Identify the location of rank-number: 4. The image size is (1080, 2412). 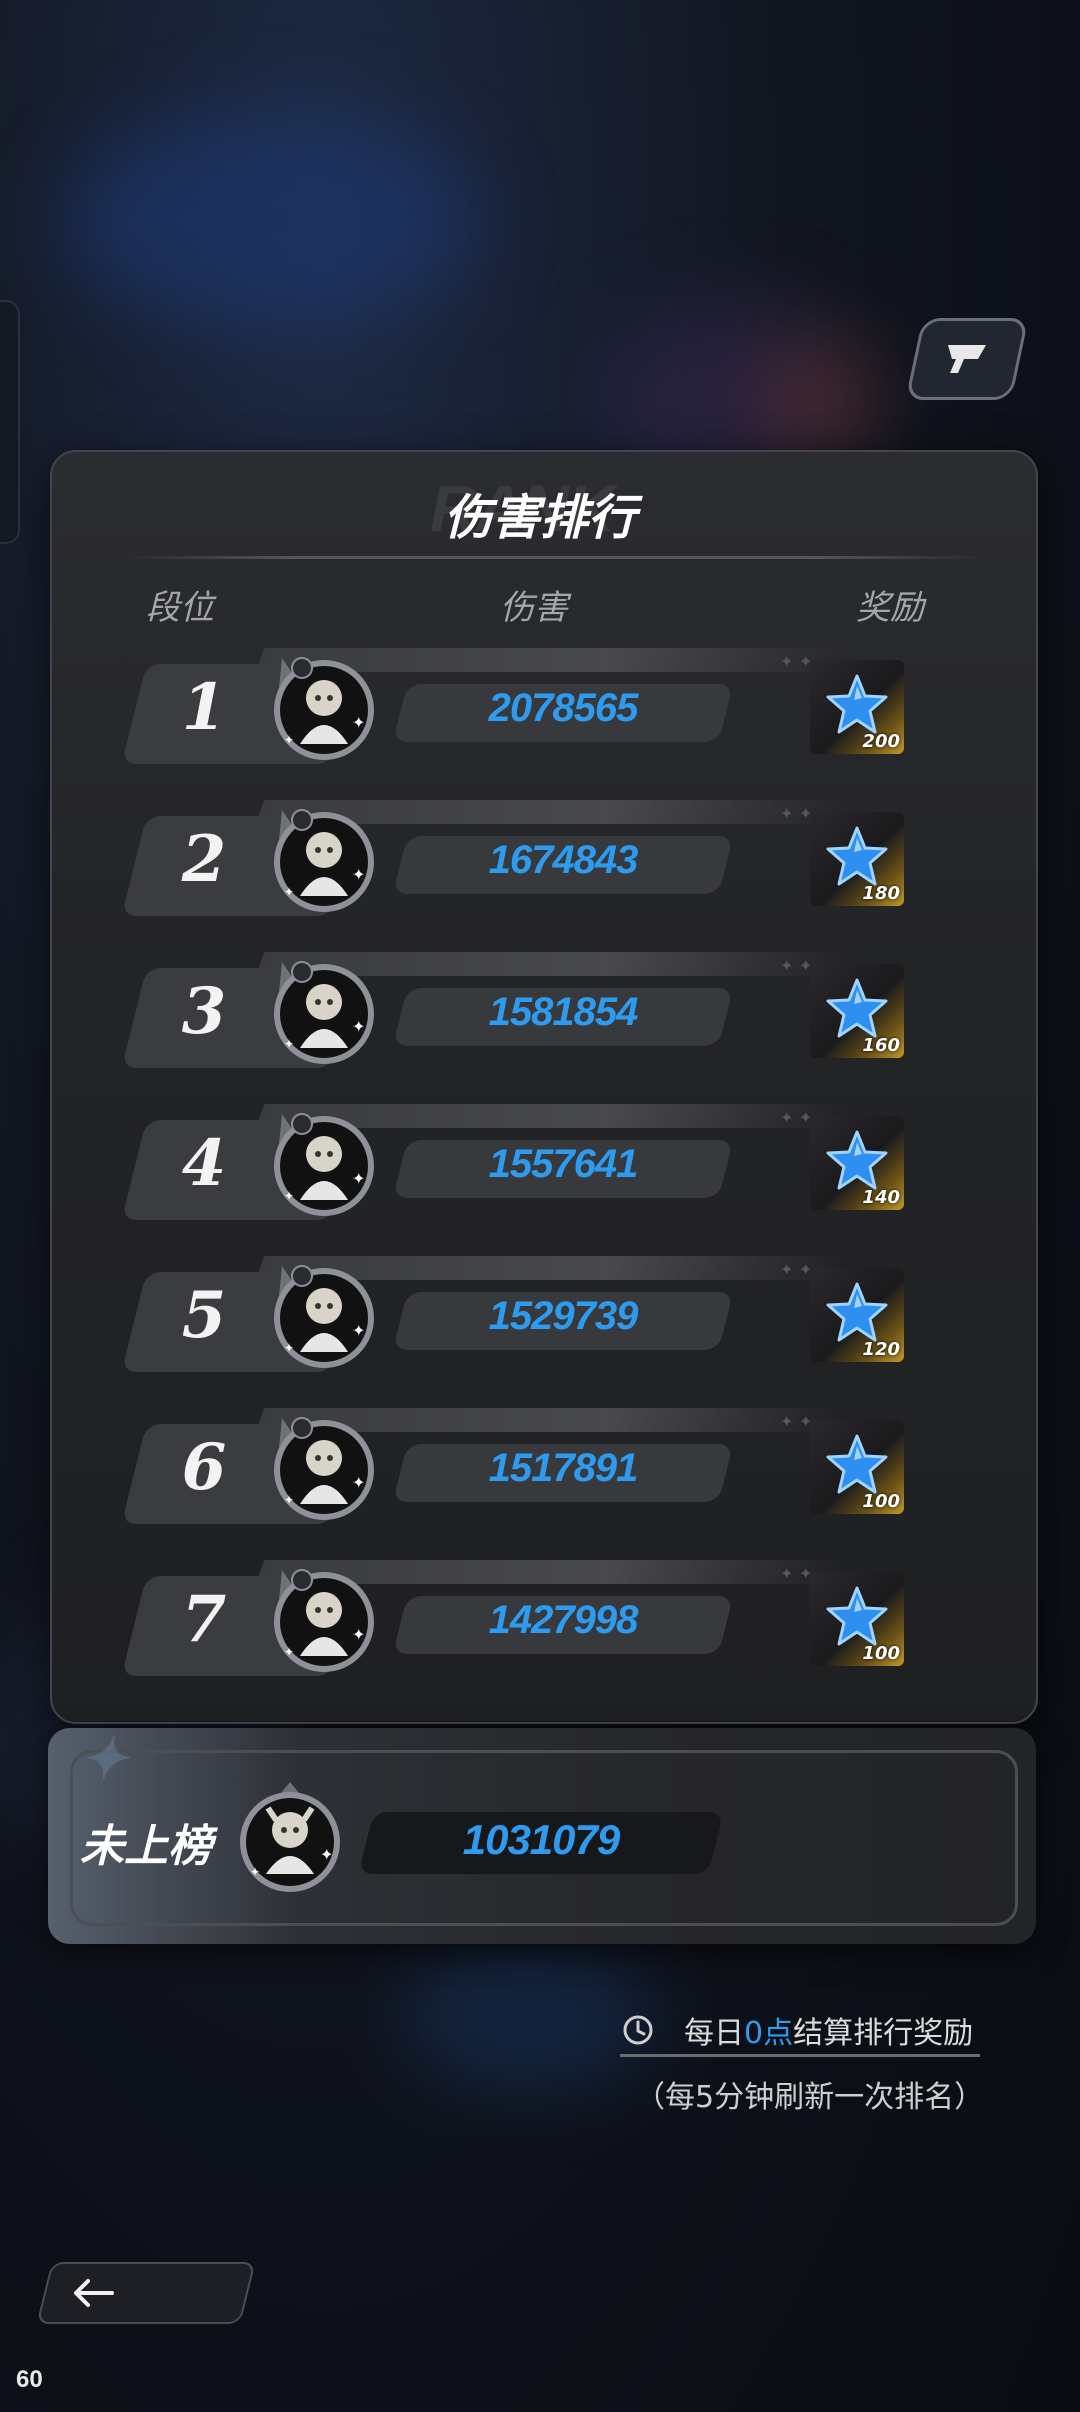
(204, 1163).